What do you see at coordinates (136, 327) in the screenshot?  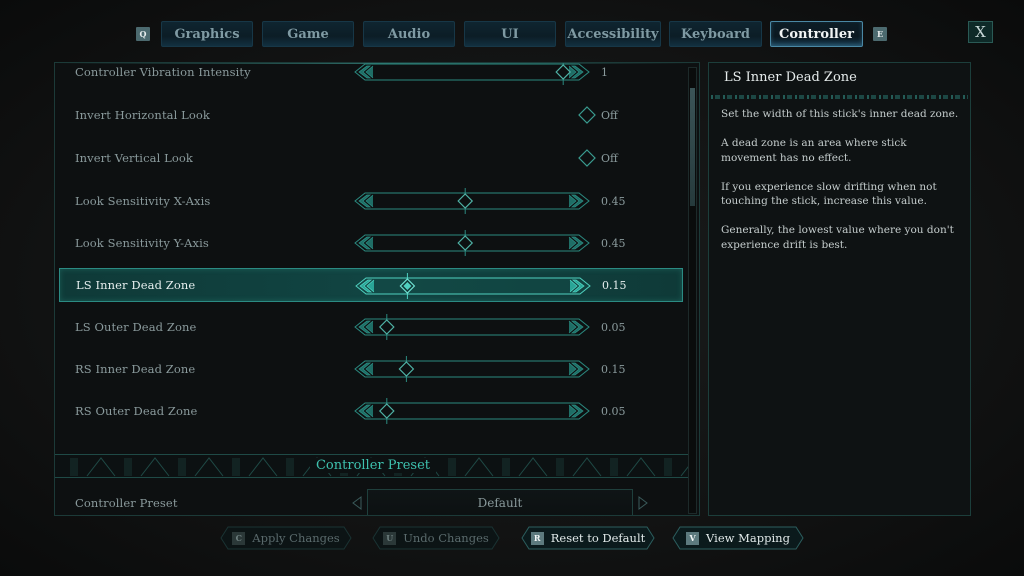 I see `setting-label: LS Outer Dead Zone` at bounding box center [136, 327].